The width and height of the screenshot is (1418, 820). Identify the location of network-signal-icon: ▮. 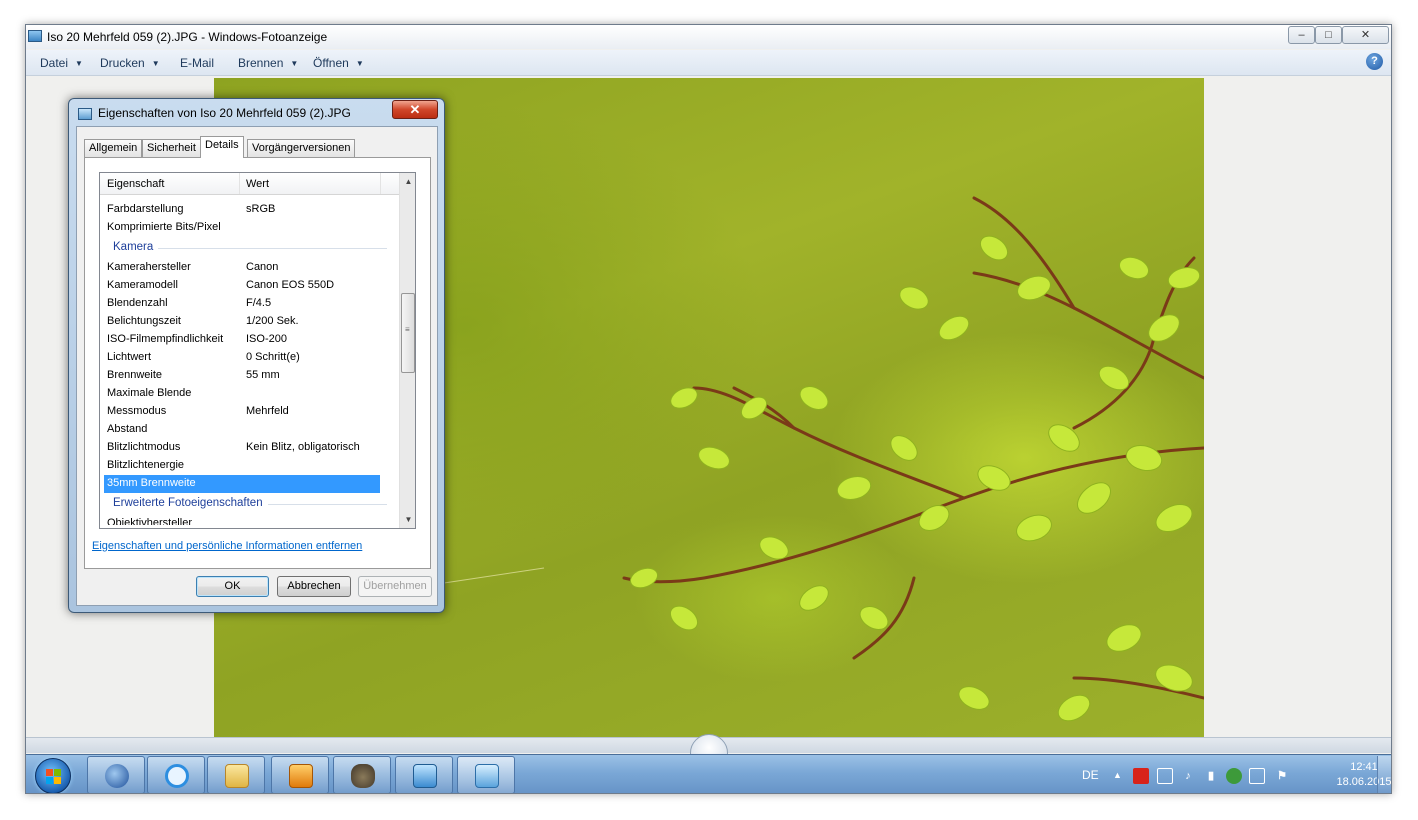
(1211, 776).